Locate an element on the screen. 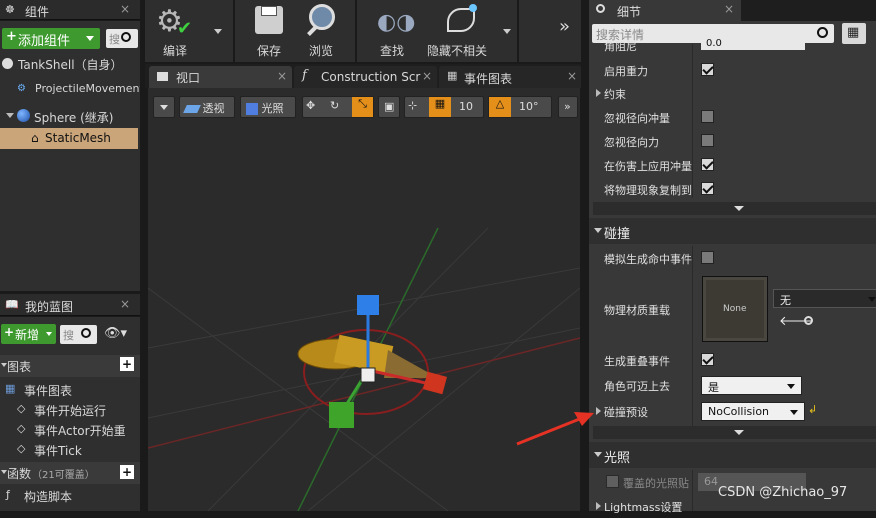 This screenshot has height=518, width=876. material-thumbnail: None is located at coordinates (735, 309).